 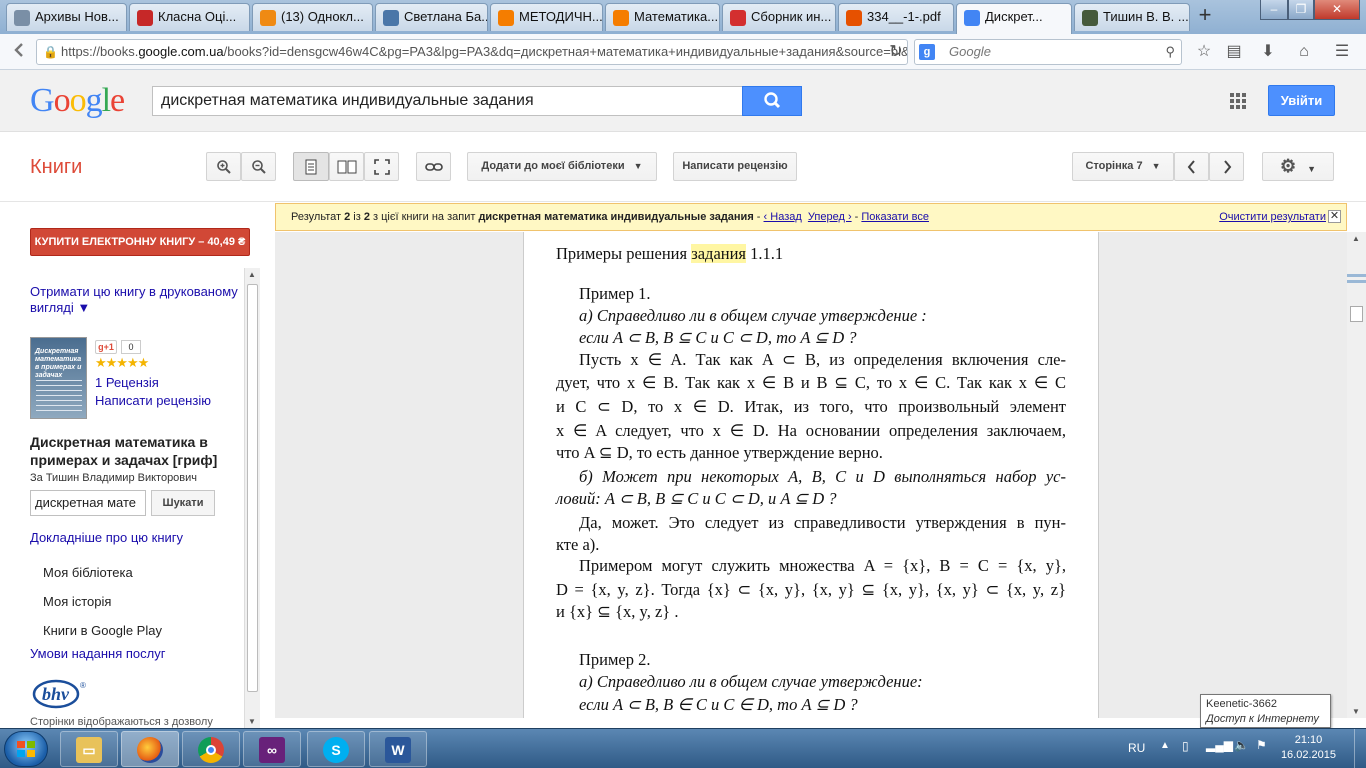 What do you see at coordinates (88, 572) in the screenshot?
I see `my-library-link: Моя бібліотека` at bounding box center [88, 572].